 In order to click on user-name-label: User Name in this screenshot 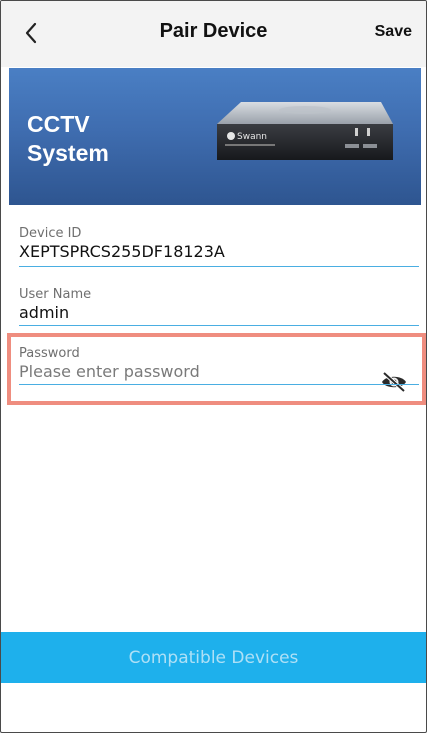, I will do `click(55, 294)`.